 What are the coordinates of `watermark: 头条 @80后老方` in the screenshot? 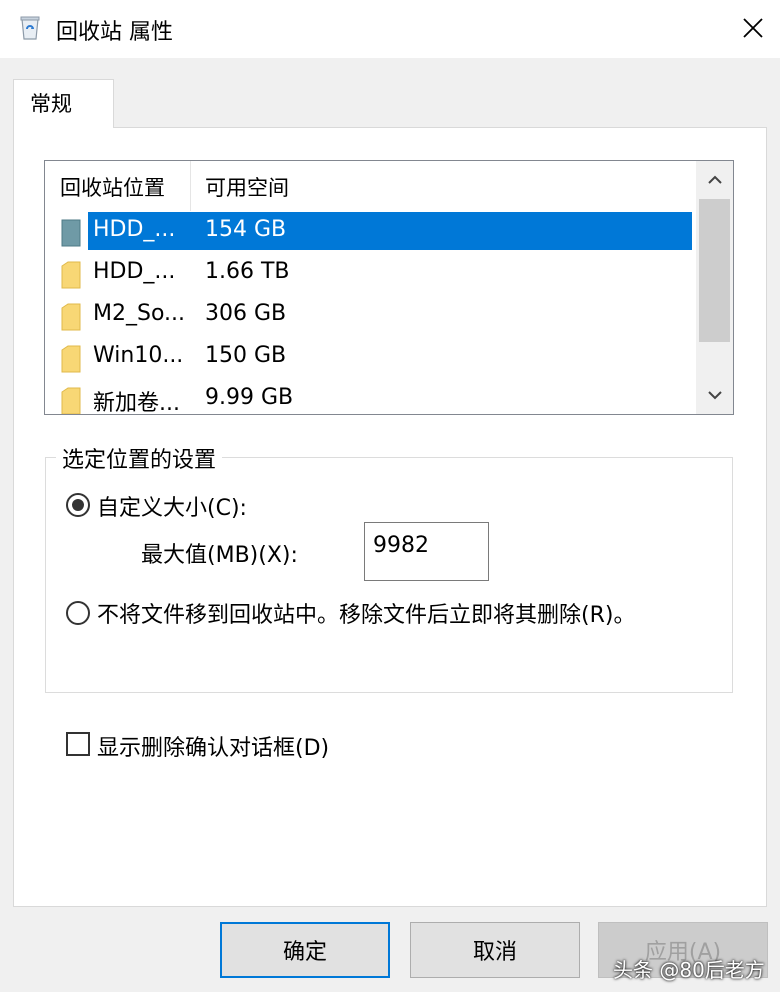 It's located at (689, 970).